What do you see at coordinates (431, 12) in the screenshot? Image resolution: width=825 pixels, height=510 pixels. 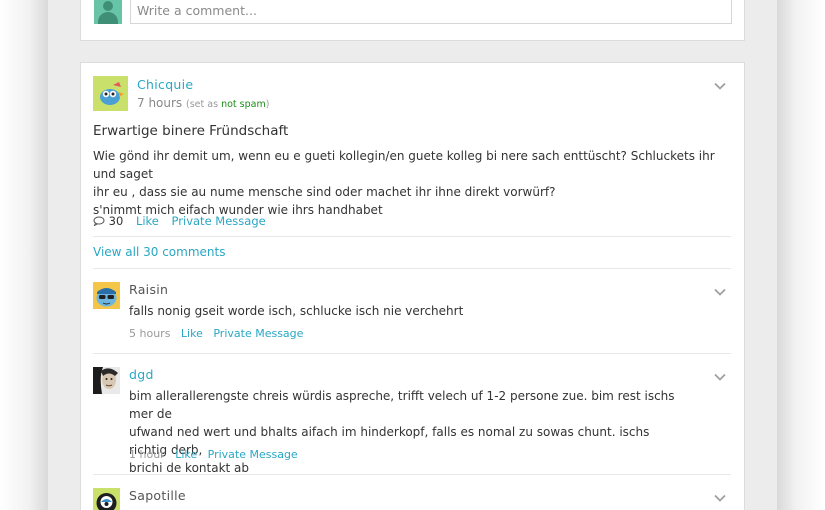 I see `comment-input` at bounding box center [431, 12].